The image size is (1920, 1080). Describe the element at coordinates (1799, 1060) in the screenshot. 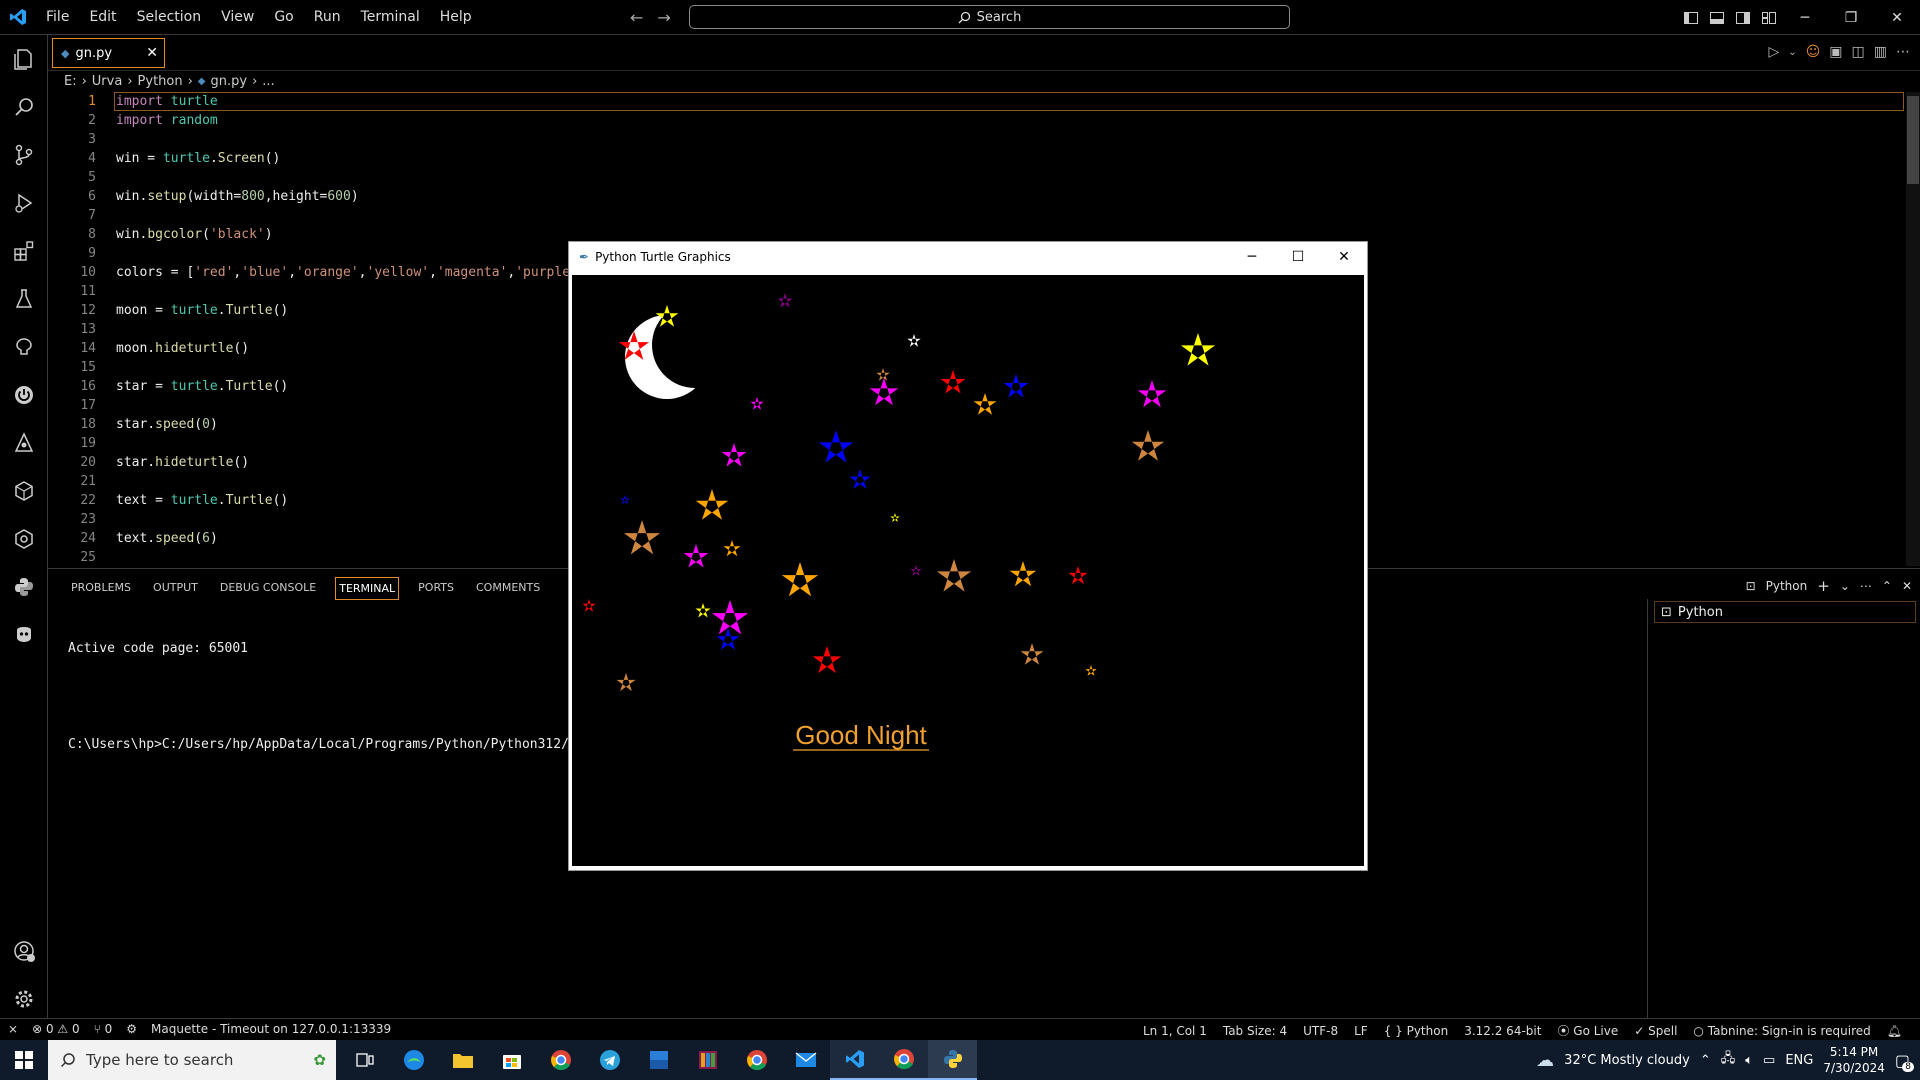

I see `language-indicator: ENG` at that location.